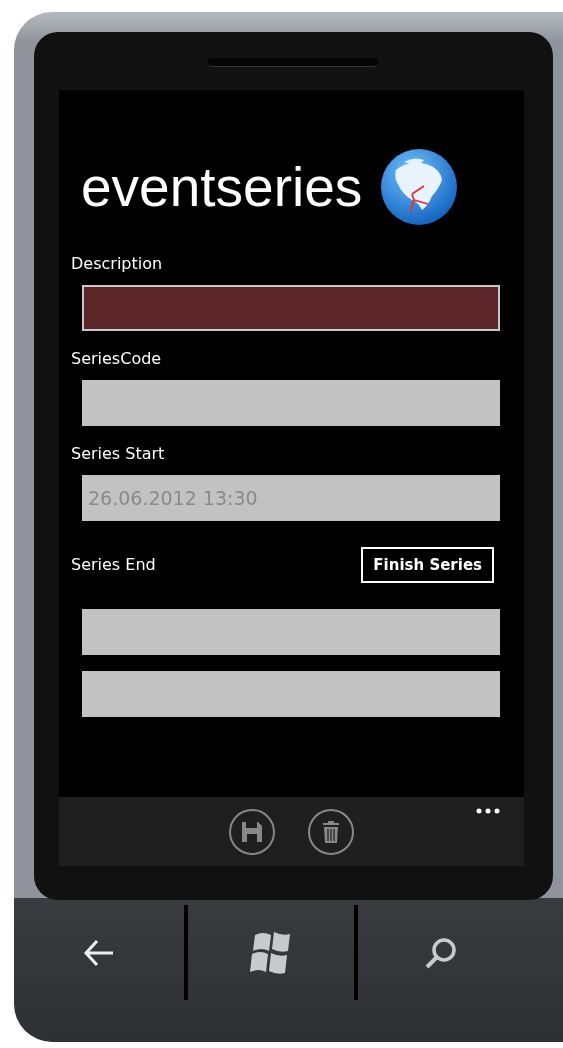 Image resolution: width=563 pixels, height=1048 pixels. What do you see at coordinates (419, 187) in the screenshot?
I see `globe-icon` at bounding box center [419, 187].